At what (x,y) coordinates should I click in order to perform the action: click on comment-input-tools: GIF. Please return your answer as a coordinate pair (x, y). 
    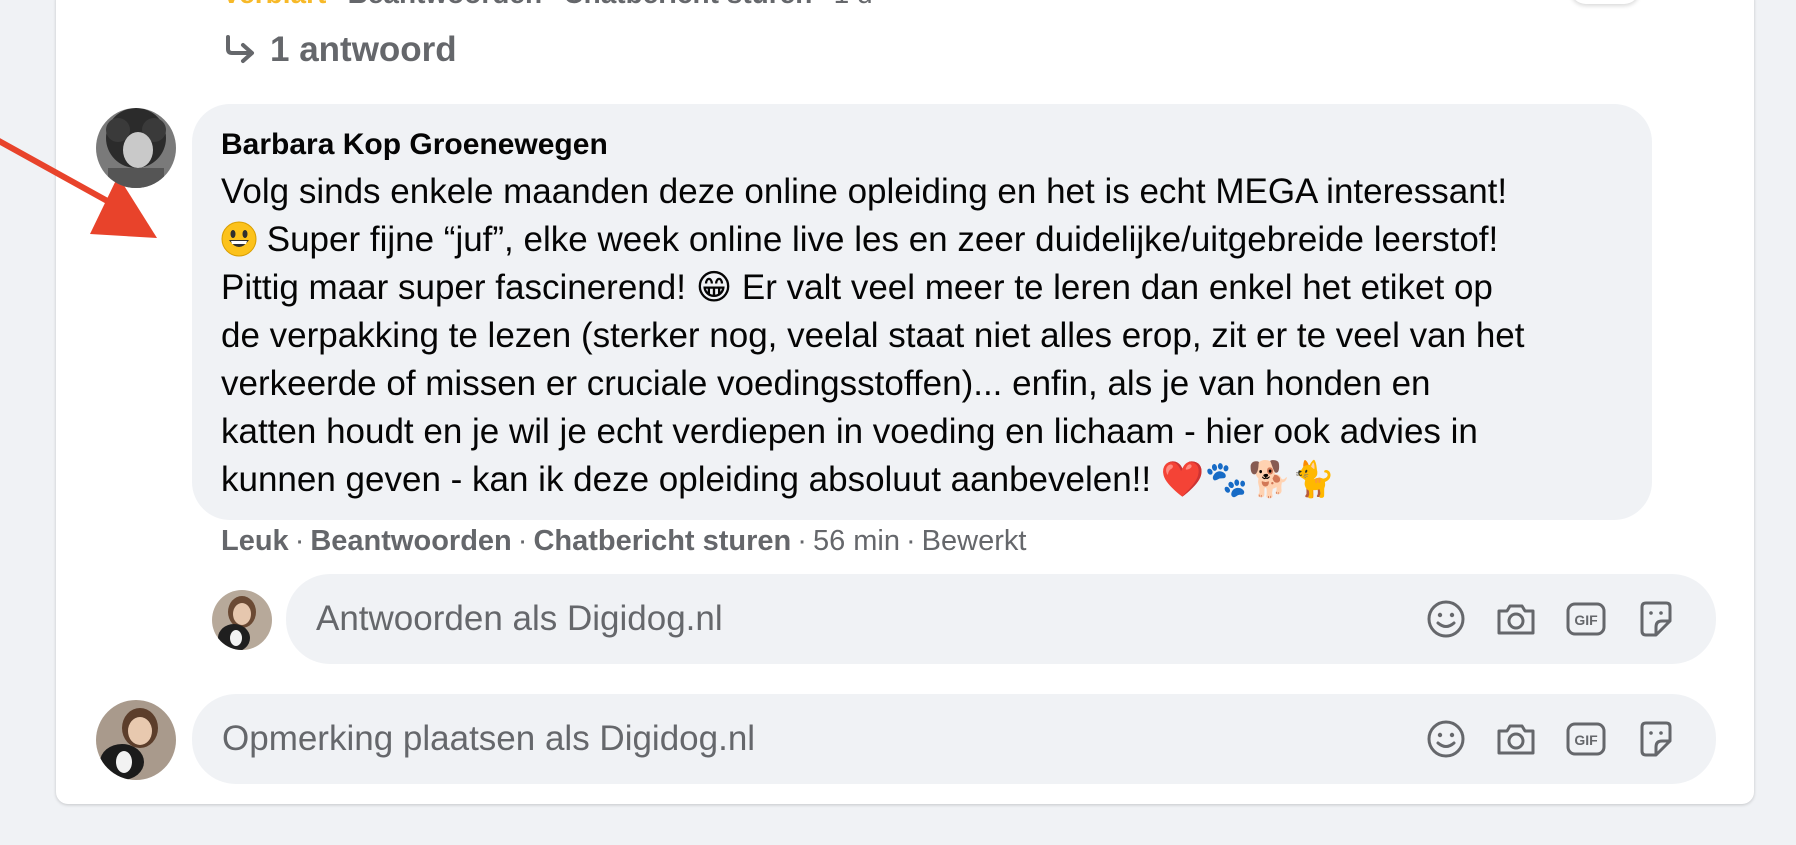
    Looking at the image, I should click on (1551, 739).